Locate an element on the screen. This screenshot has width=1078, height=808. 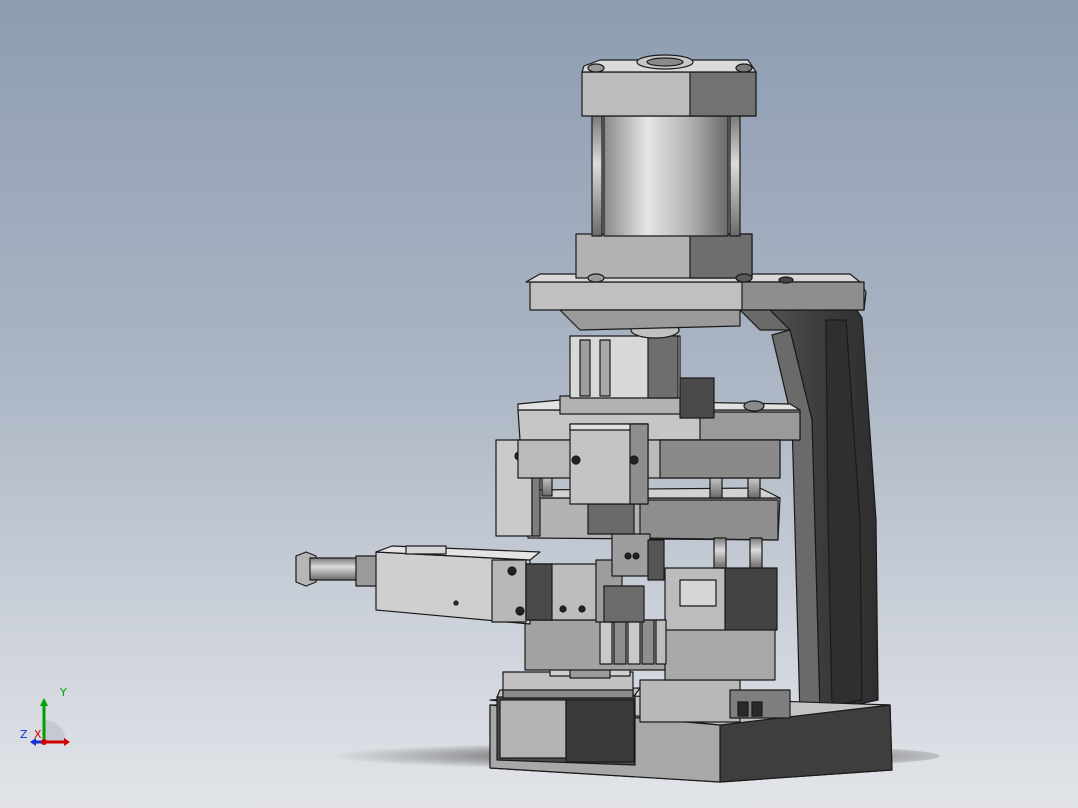
punch-front-block is located at coordinates (609, 464).